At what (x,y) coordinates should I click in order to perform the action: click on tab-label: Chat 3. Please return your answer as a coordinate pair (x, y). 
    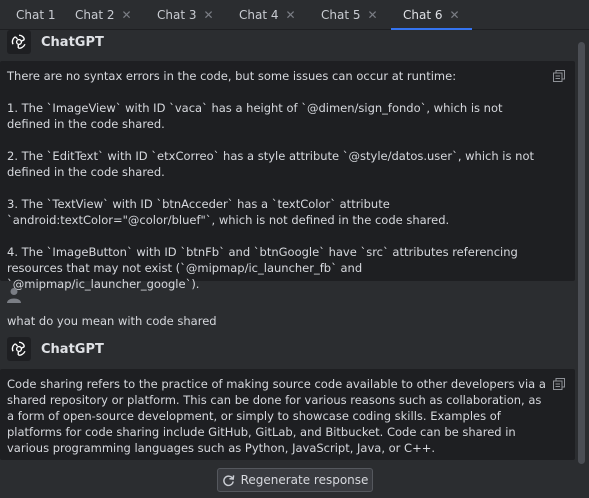
    Looking at the image, I should click on (177, 14).